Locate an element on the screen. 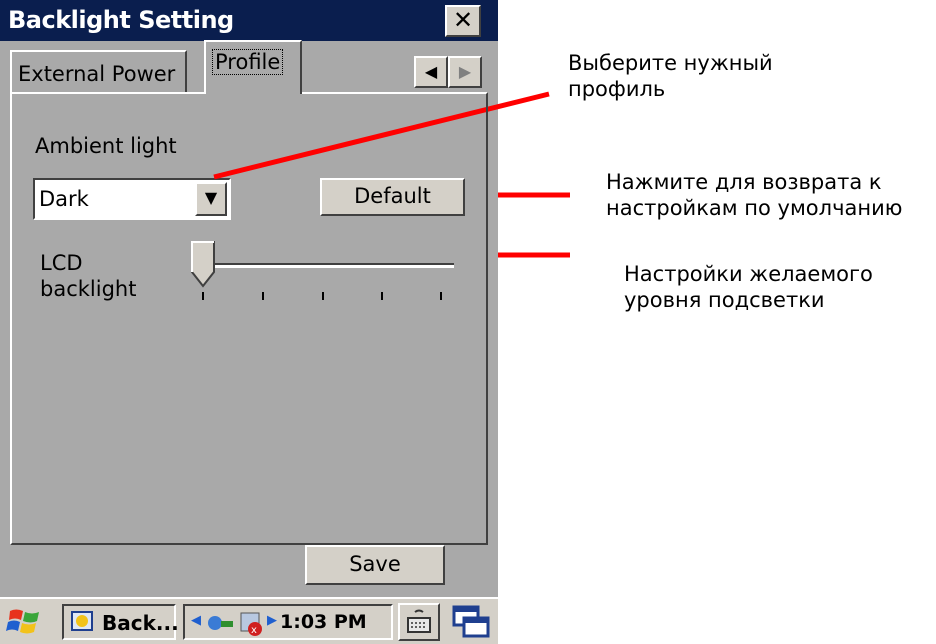 This screenshot has width=936, height=644. keyboard-icon is located at coordinates (419, 621).